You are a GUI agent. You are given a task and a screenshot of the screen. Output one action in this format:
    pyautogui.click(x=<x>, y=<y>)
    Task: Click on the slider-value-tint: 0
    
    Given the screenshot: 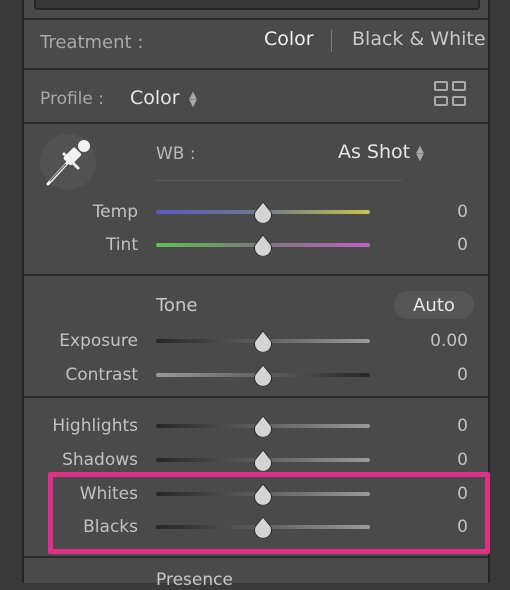 What is the action you would take?
    pyautogui.click(x=438, y=245)
    